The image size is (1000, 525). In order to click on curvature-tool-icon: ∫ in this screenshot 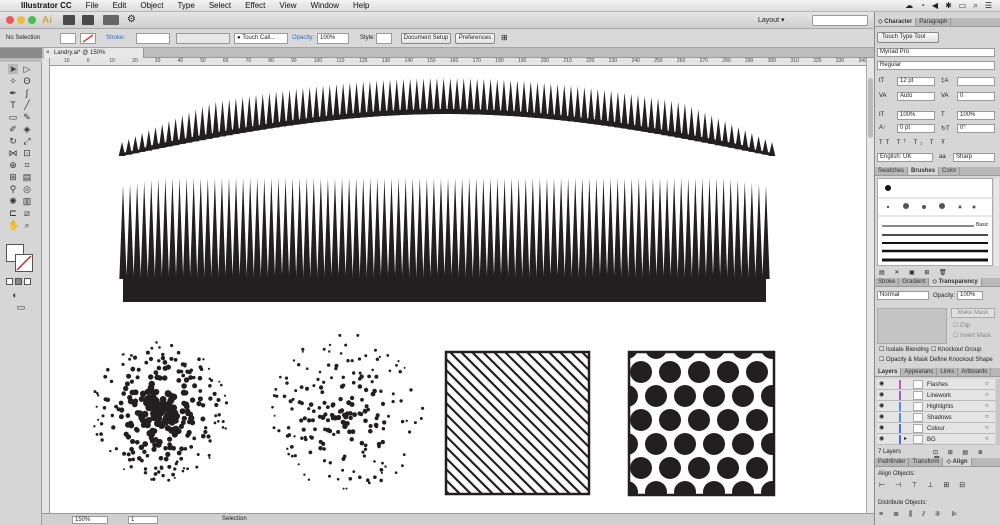, I will do `click(27, 93)`.